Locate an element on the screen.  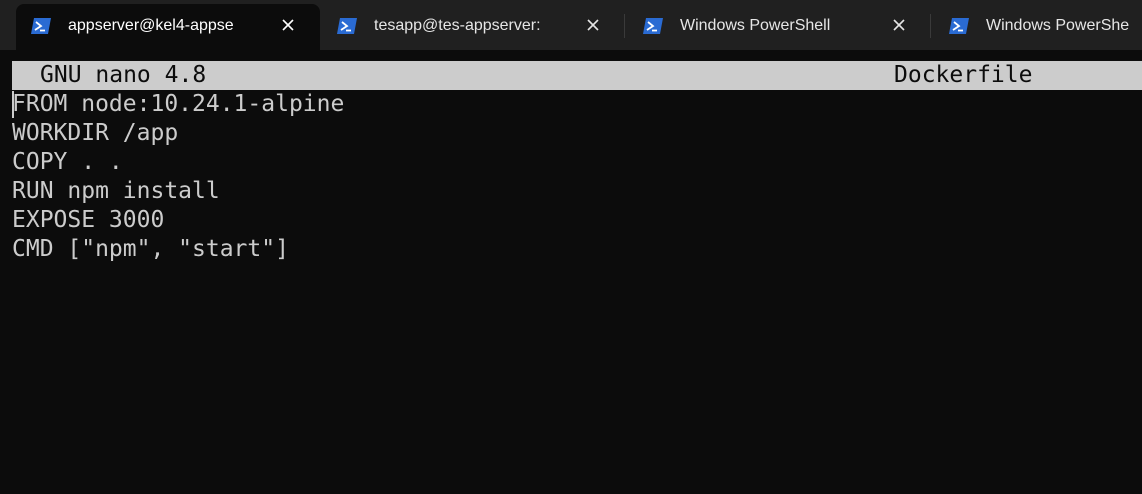
tab-title: Windows PowerShell is located at coordinates (755, 25).